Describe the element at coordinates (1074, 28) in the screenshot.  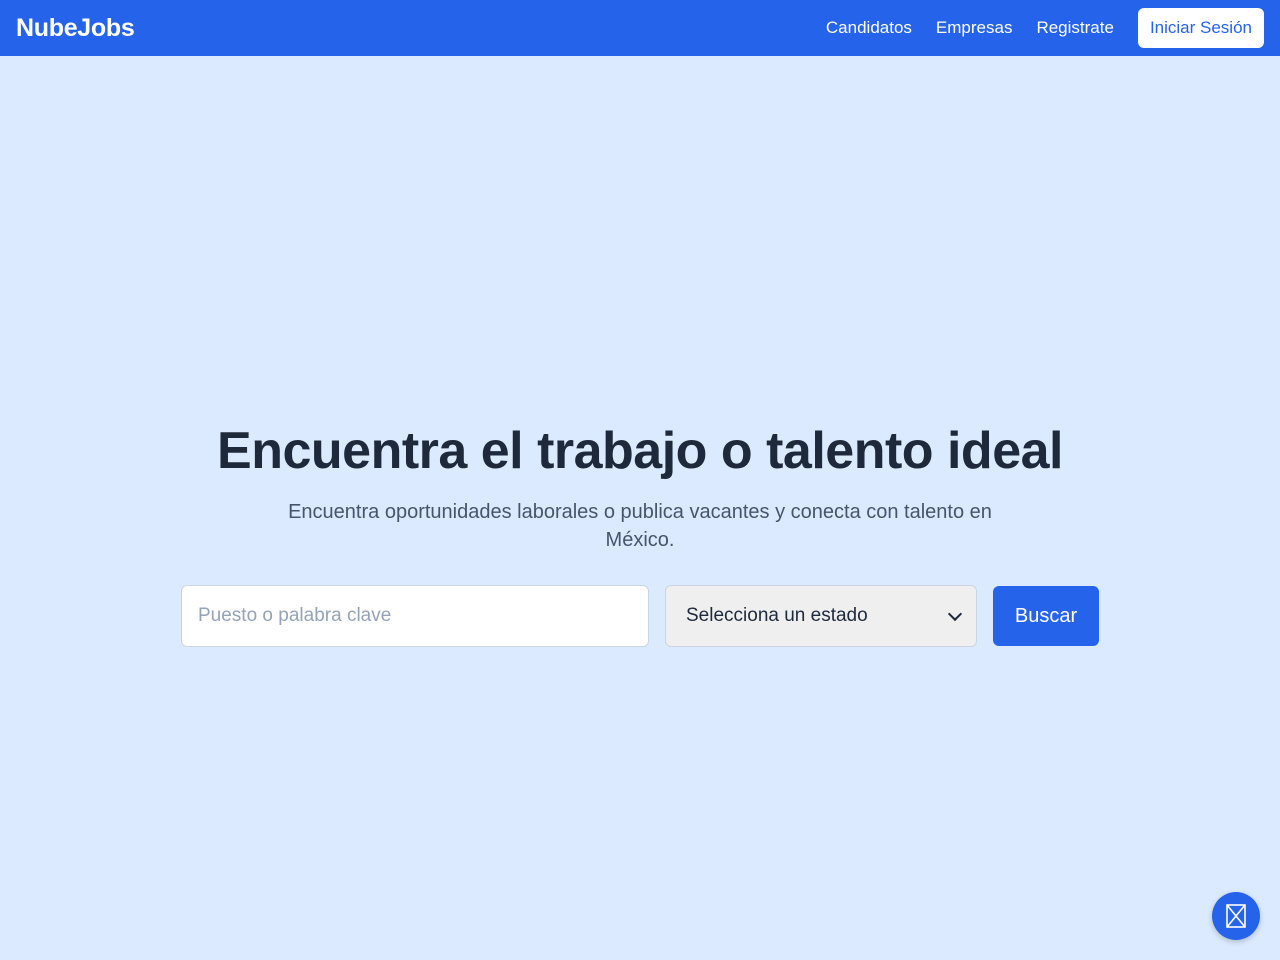
I see `nav-link-registrate: Registrate` at that location.